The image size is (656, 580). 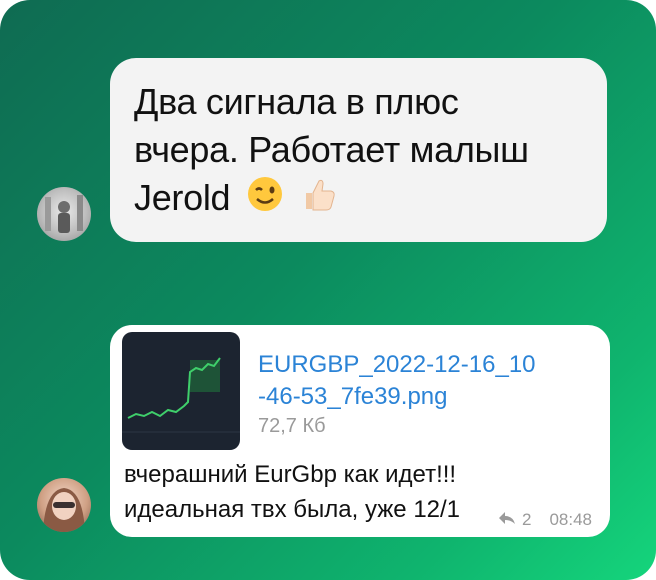 What do you see at coordinates (507, 520) in the screenshot?
I see `reply-icon` at bounding box center [507, 520].